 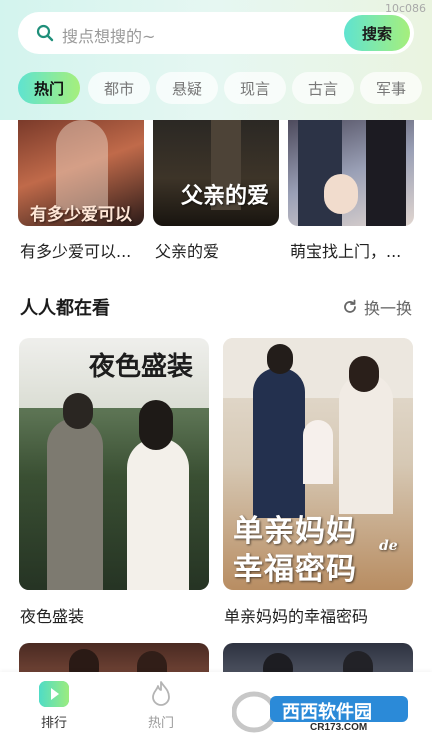 What do you see at coordinates (216, 33) in the screenshot?
I see `search-bar: 搜点想搜的~ 搜索` at bounding box center [216, 33].